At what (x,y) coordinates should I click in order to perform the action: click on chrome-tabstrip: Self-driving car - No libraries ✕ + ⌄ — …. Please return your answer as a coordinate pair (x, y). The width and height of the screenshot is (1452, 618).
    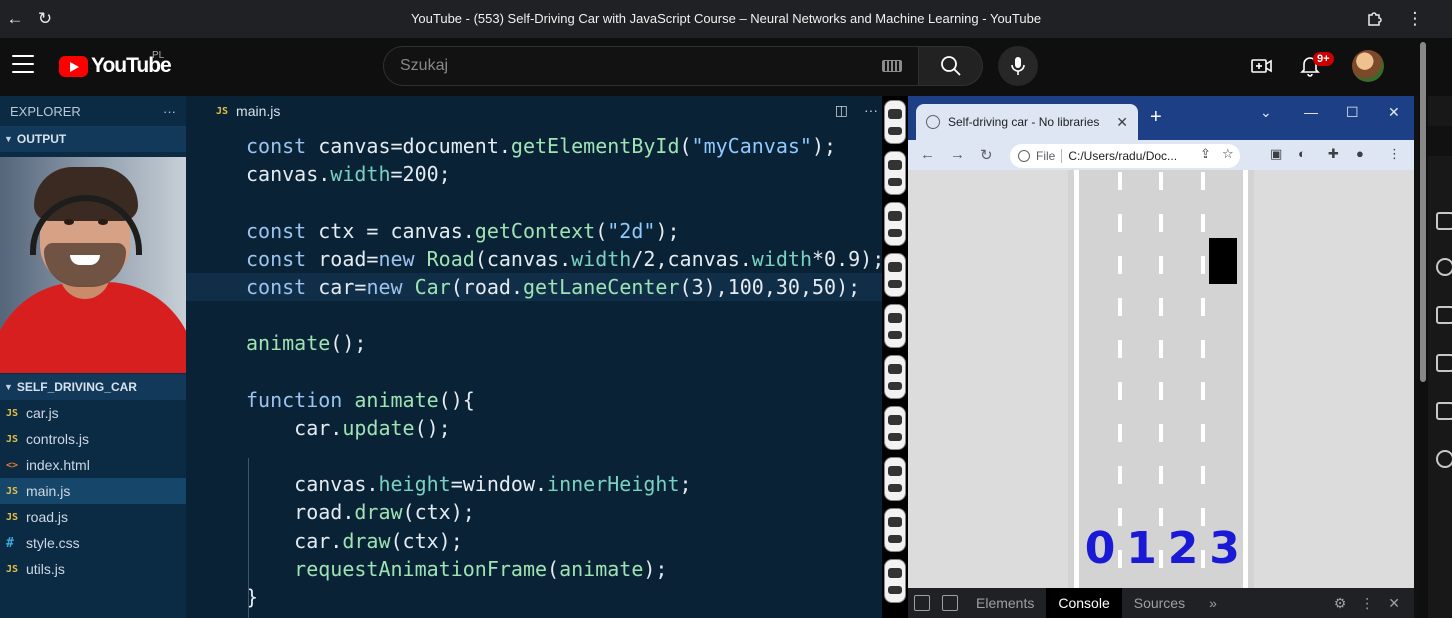
    Looking at the image, I should click on (1161, 118).